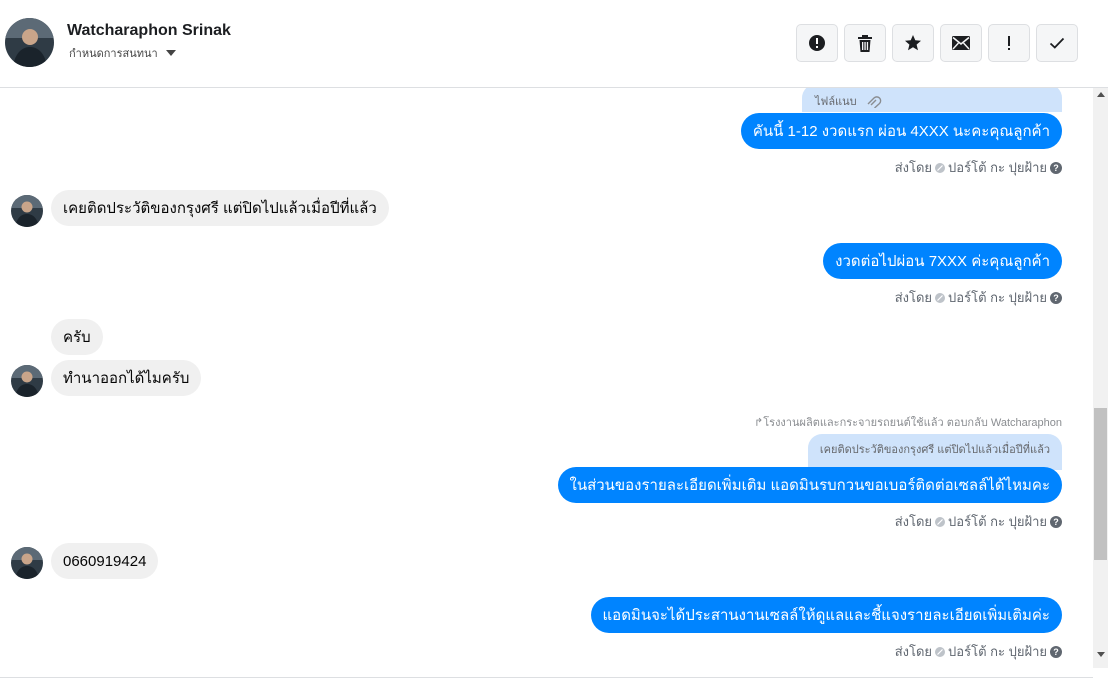  I want to click on incoming-message: 0660919424, so click(105, 561).